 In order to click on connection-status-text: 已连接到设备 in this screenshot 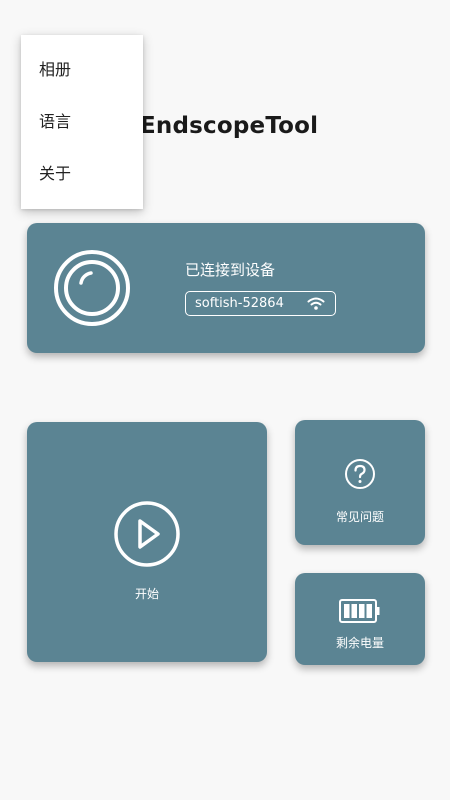, I will do `click(230, 270)`.